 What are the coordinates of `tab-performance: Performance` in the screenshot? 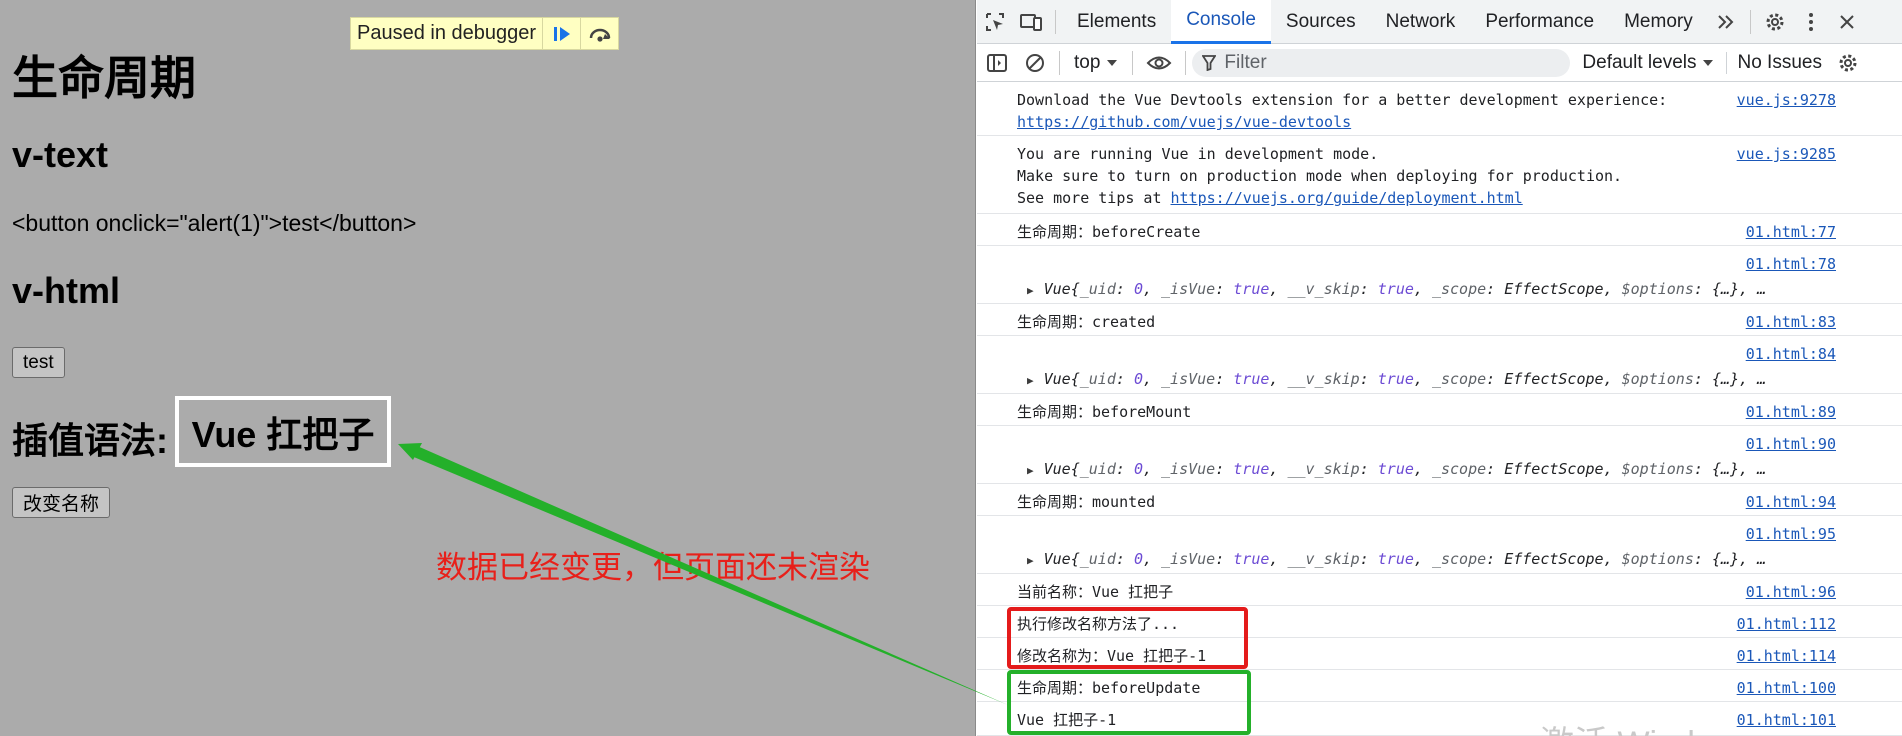 It's located at (1539, 22).